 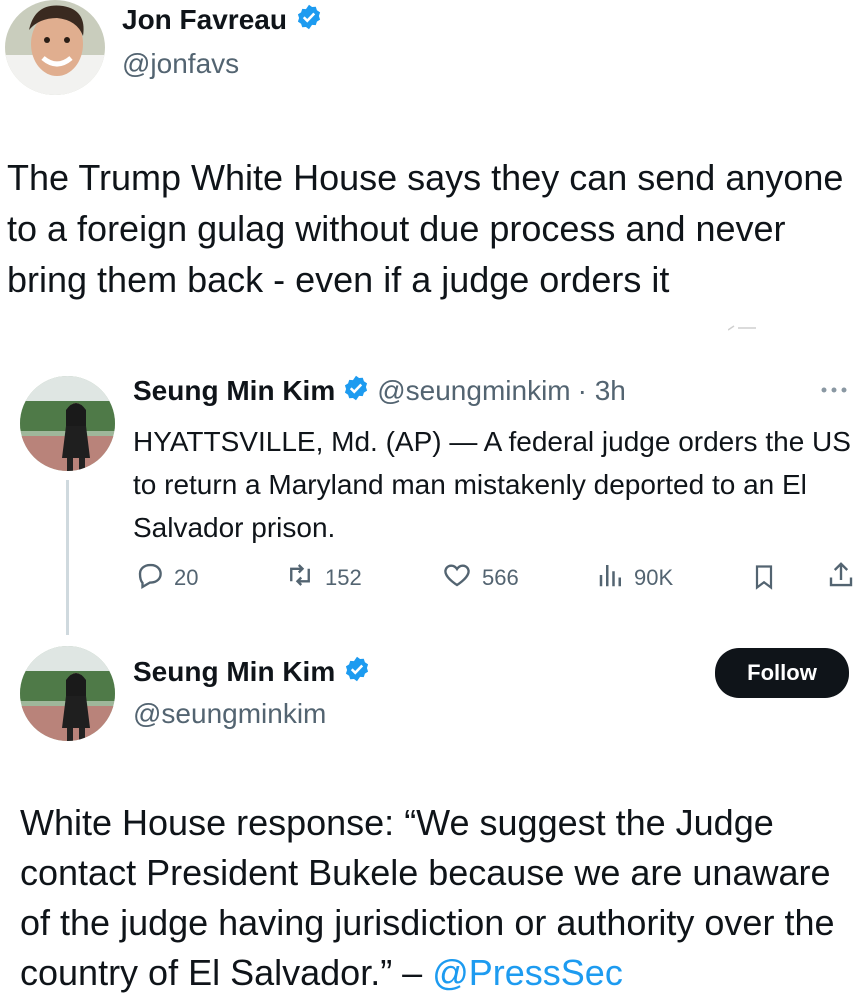 I want to click on views-count: 90K, so click(x=654, y=577).